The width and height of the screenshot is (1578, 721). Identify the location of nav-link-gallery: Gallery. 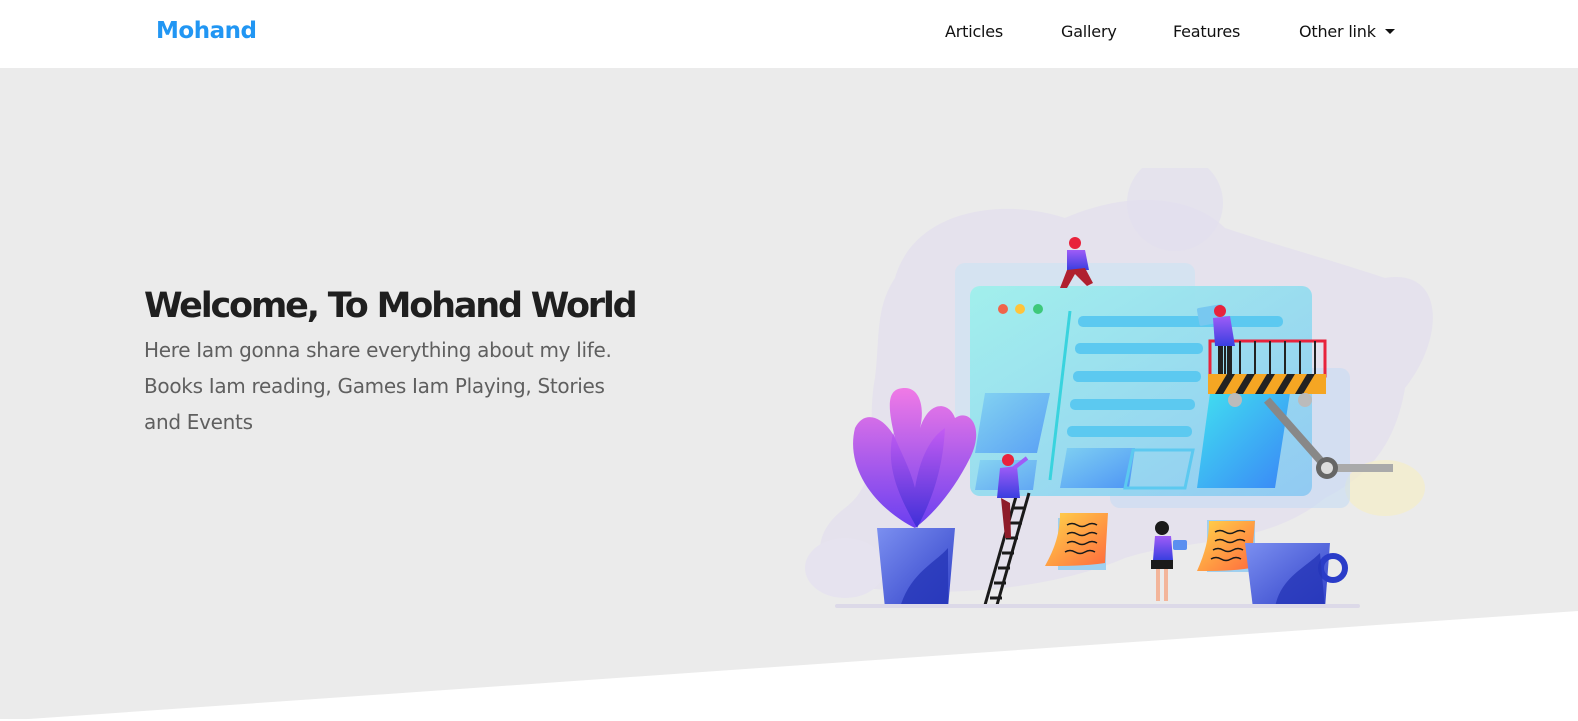
(1089, 31).